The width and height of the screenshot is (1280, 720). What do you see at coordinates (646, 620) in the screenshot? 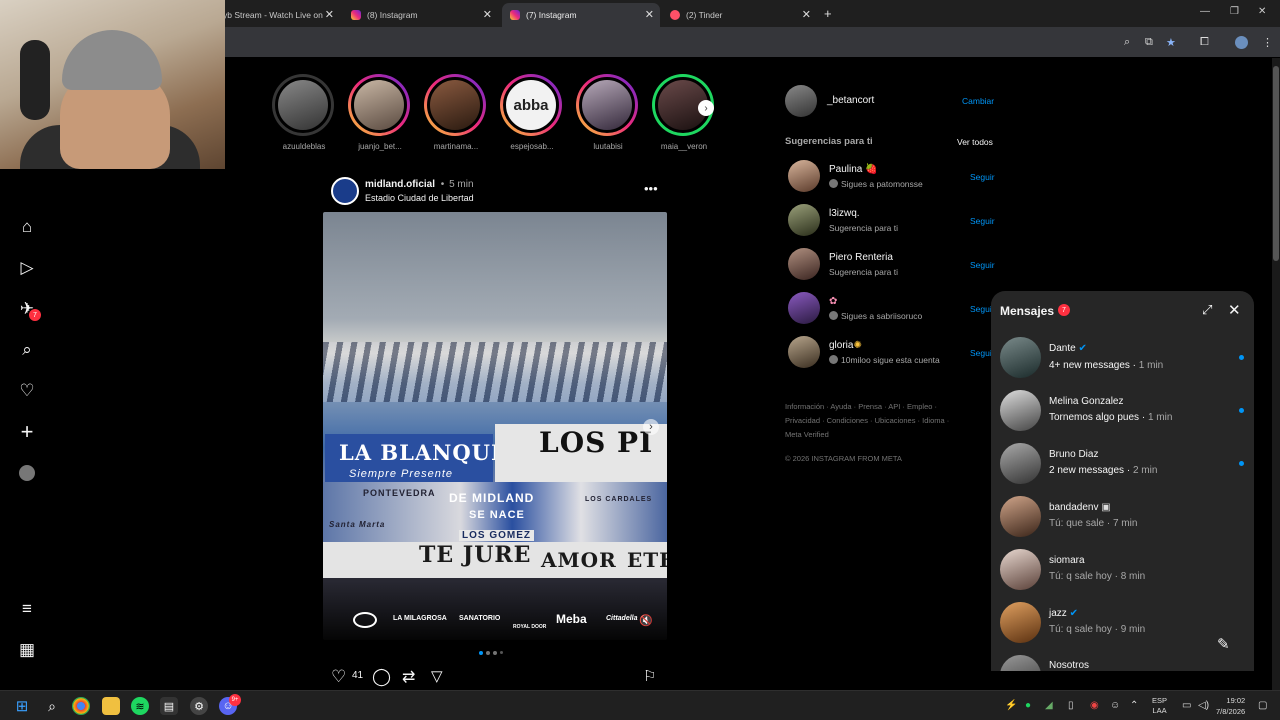
I see `mute-icon: 🔇` at bounding box center [646, 620].